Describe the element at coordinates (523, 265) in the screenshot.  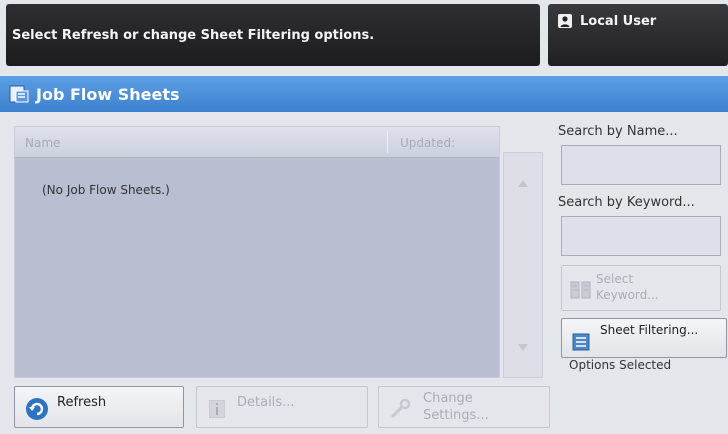
I see `list-scrollbar` at that location.